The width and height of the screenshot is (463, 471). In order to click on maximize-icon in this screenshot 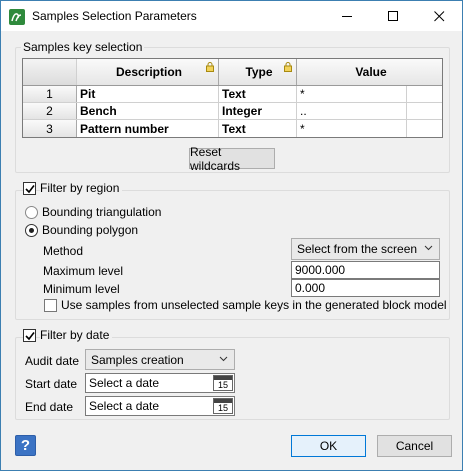, I will do `click(392, 15)`.